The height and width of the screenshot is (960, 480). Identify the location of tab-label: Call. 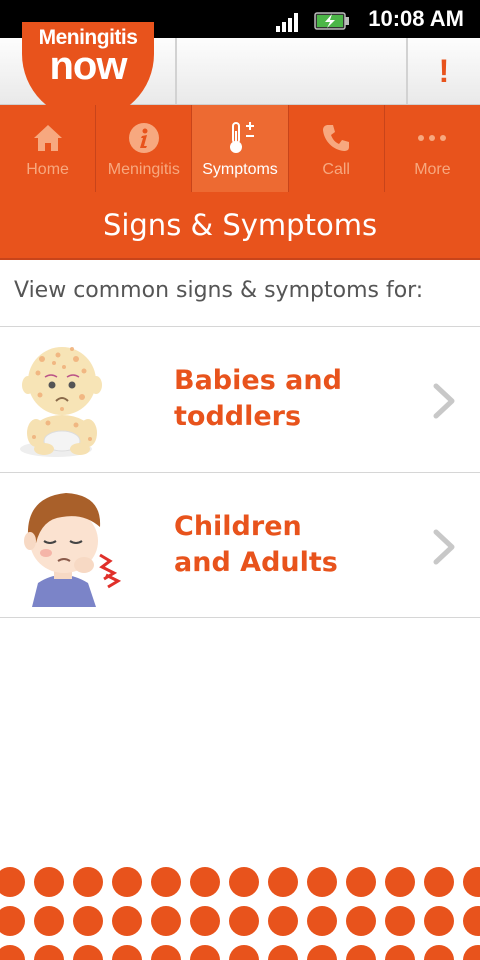
(336, 169).